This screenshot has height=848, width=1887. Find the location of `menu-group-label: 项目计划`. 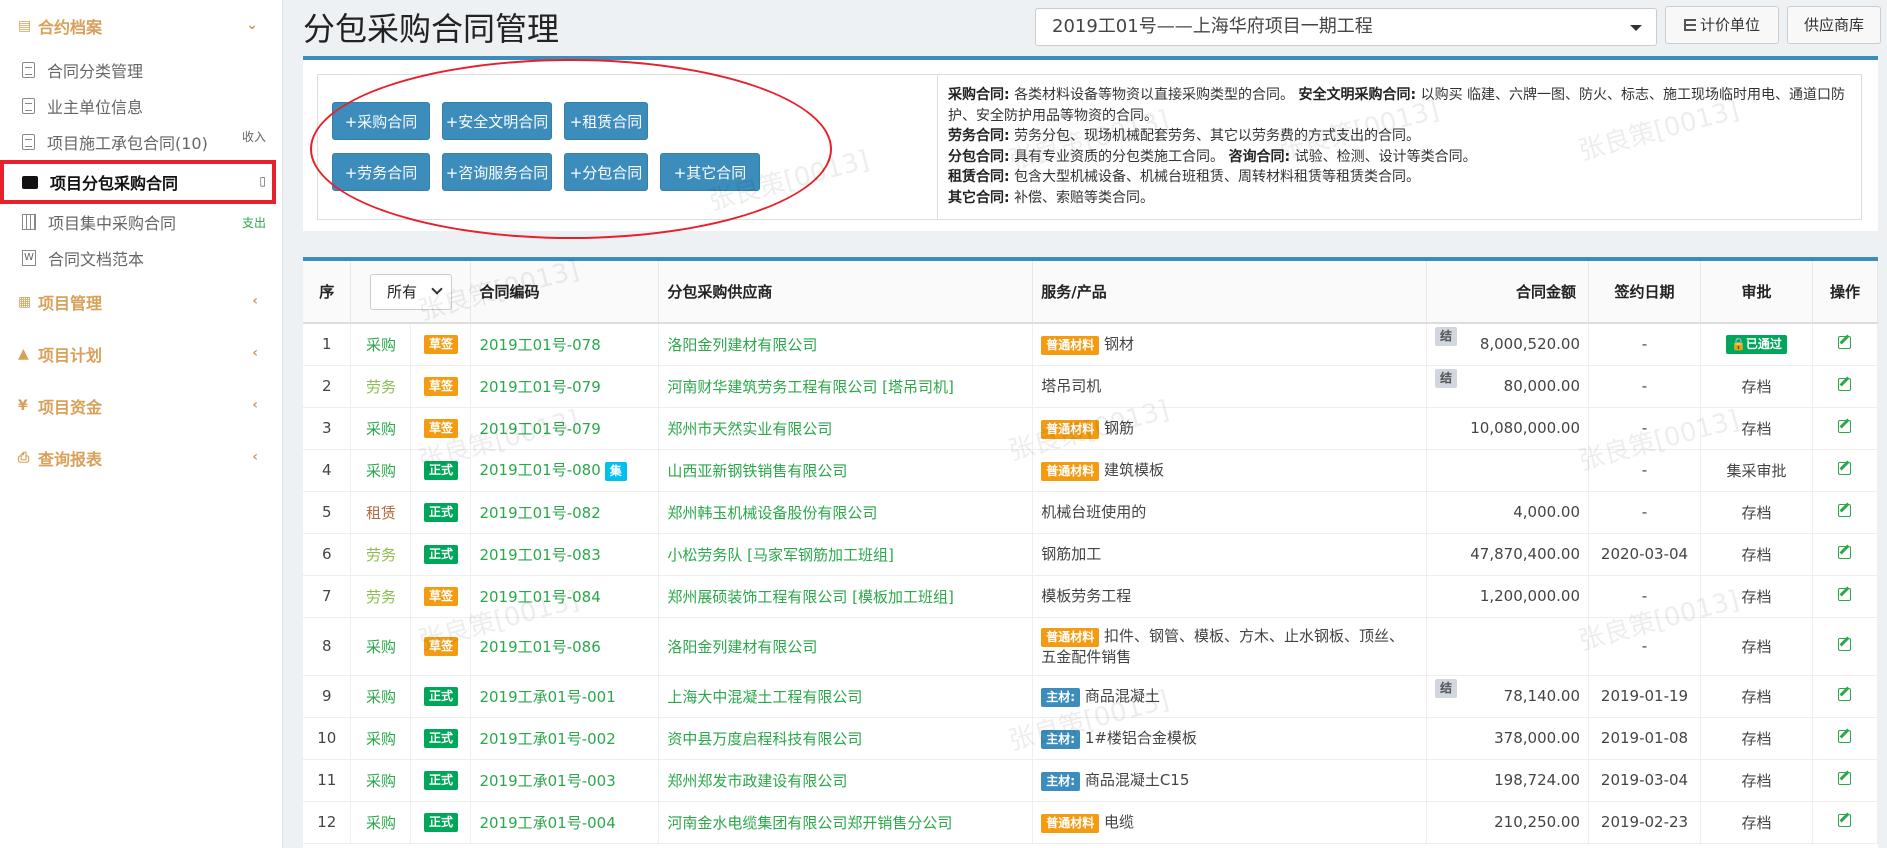

menu-group-label: 项目计划 is located at coordinates (70, 355).